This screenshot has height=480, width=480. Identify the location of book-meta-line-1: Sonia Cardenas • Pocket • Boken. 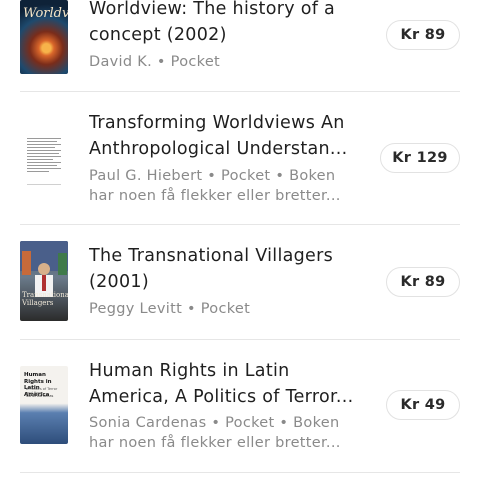
(214, 423).